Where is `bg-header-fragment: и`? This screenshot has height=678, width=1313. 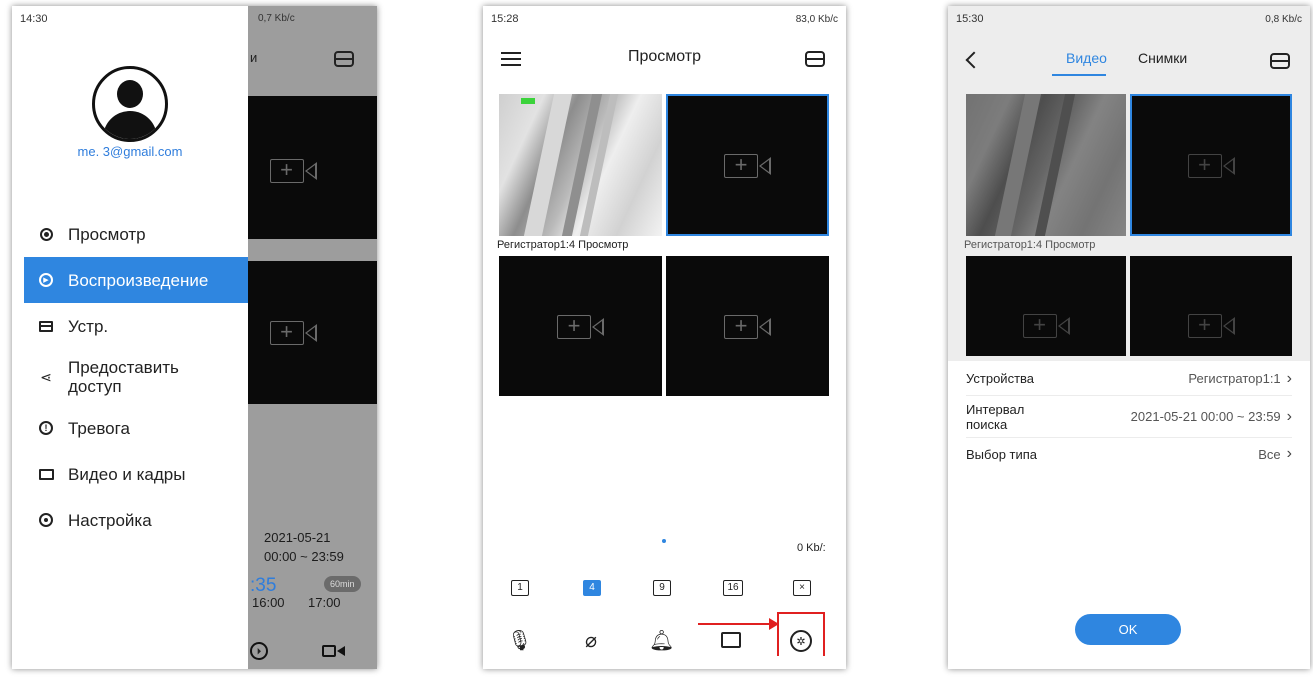
bg-header-fragment: и is located at coordinates (254, 57).